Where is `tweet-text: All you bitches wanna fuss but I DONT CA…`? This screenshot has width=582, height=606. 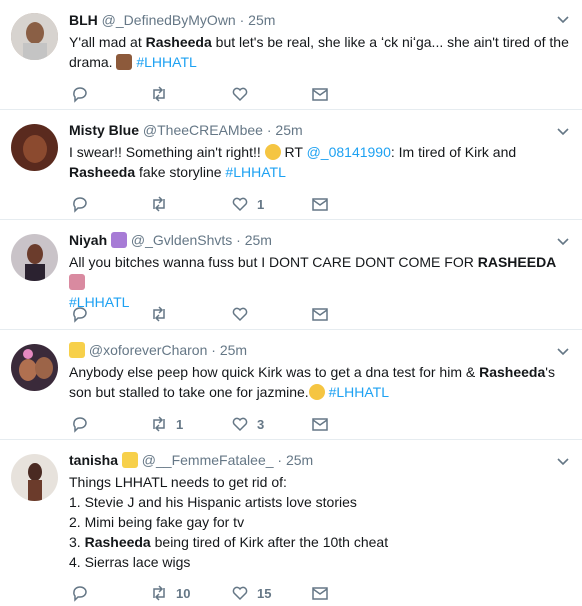 tweet-text: All you bitches wanna fuss but I DONT CA… is located at coordinates (313, 282).